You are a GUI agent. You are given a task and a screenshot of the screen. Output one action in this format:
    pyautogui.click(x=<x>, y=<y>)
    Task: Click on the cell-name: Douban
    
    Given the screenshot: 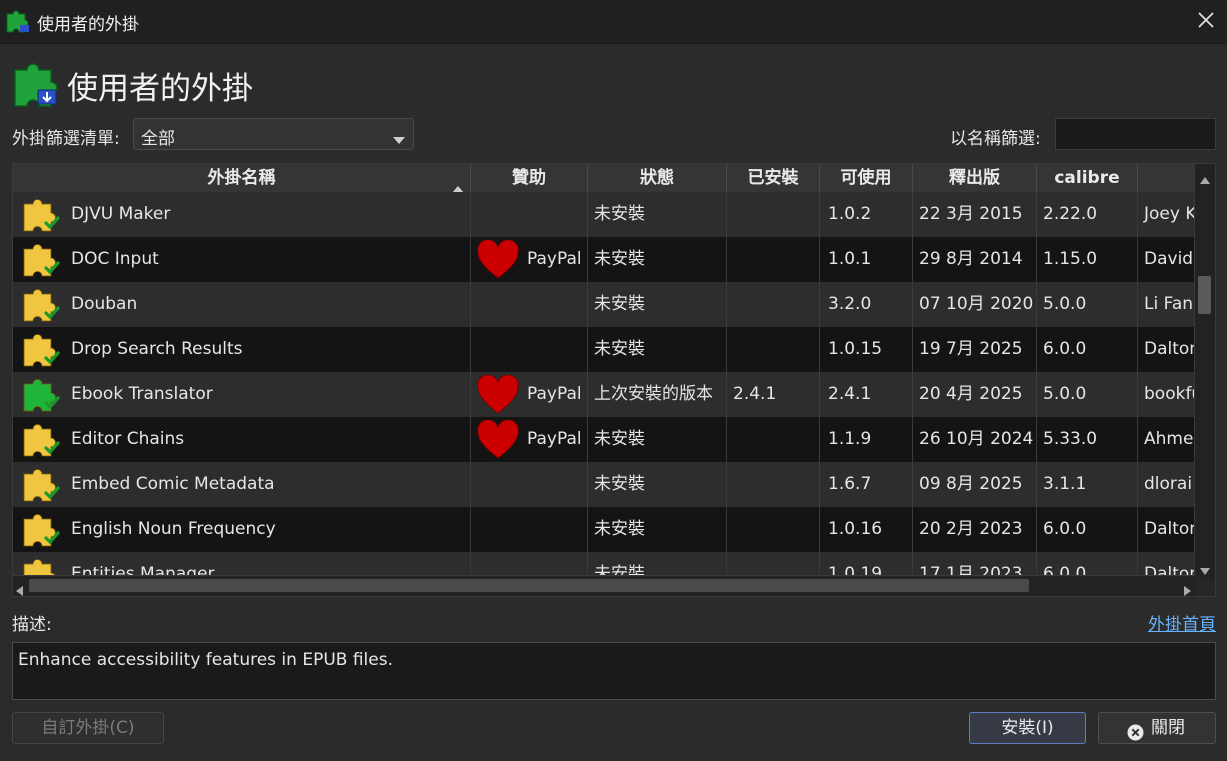 What is the action you would take?
    pyautogui.click(x=242, y=304)
    